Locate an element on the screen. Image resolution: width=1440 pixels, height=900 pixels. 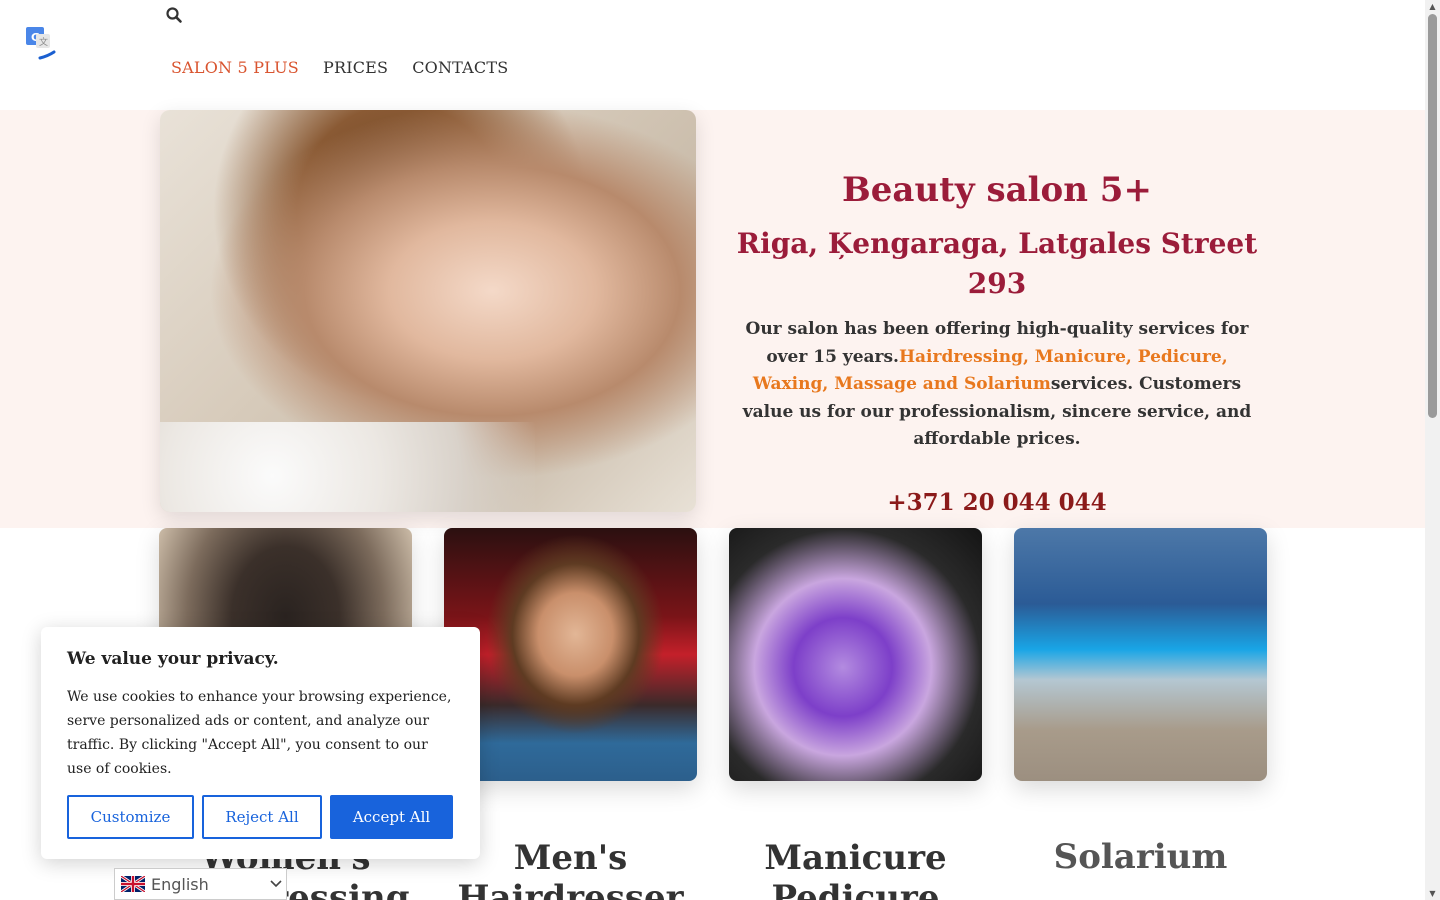
service-image-mens-hair is located at coordinates (570, 654).